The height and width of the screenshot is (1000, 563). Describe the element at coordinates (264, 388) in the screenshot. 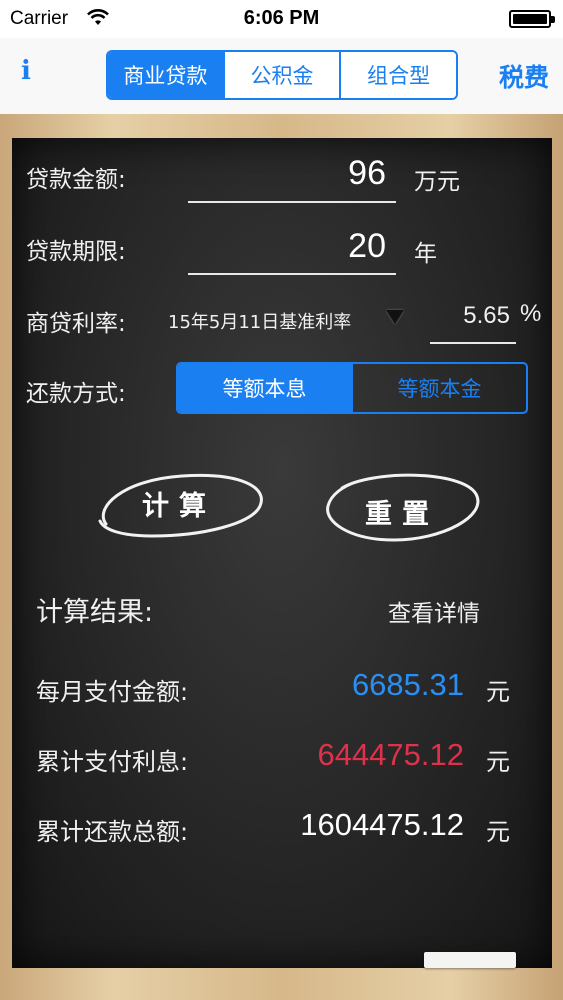

I see `method-equal-installment: 等额本息` at that location.